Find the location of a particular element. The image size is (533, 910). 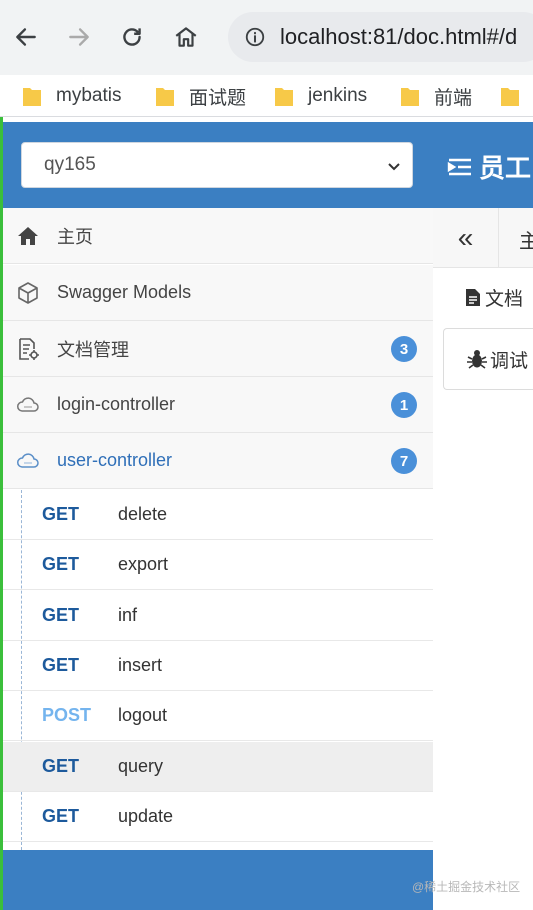

doc-settings-icon is located at coordinates (28, 349).